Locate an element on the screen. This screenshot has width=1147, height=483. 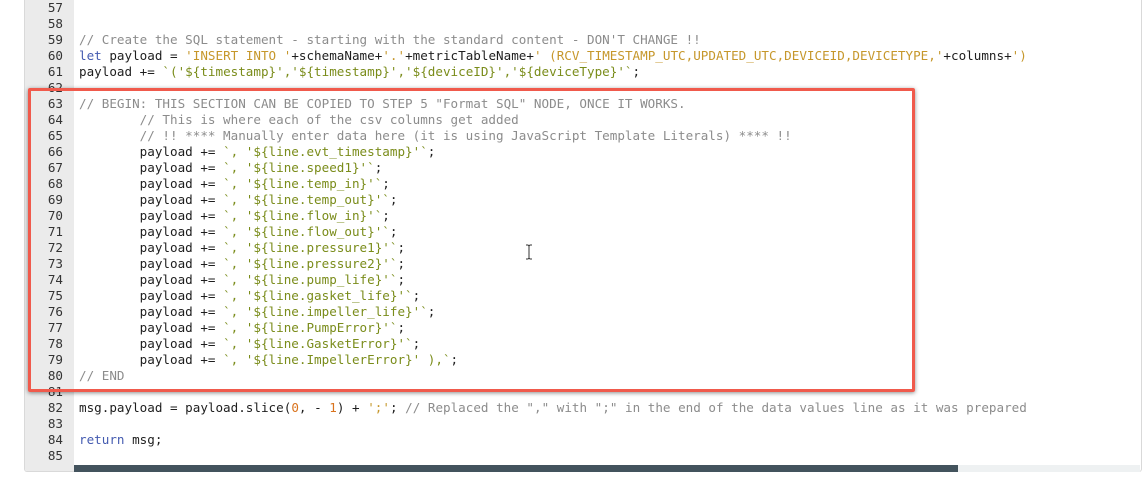
line-number: 59 is located at coordinates (55, 39).